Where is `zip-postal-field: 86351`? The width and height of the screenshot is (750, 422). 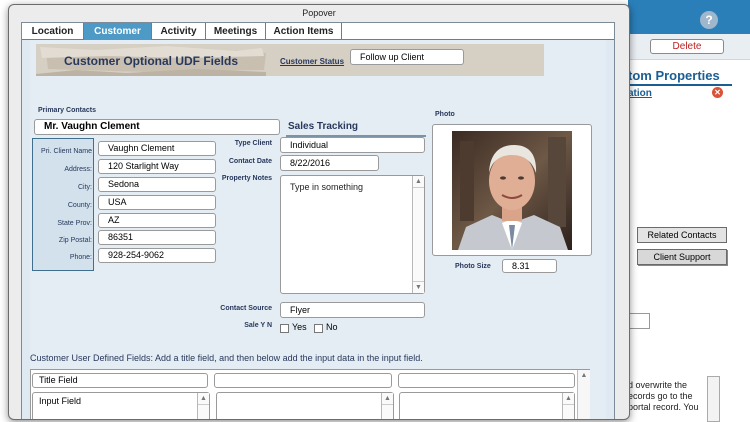 zip-postal-field: 86351 is located at coordinates (157, 237).